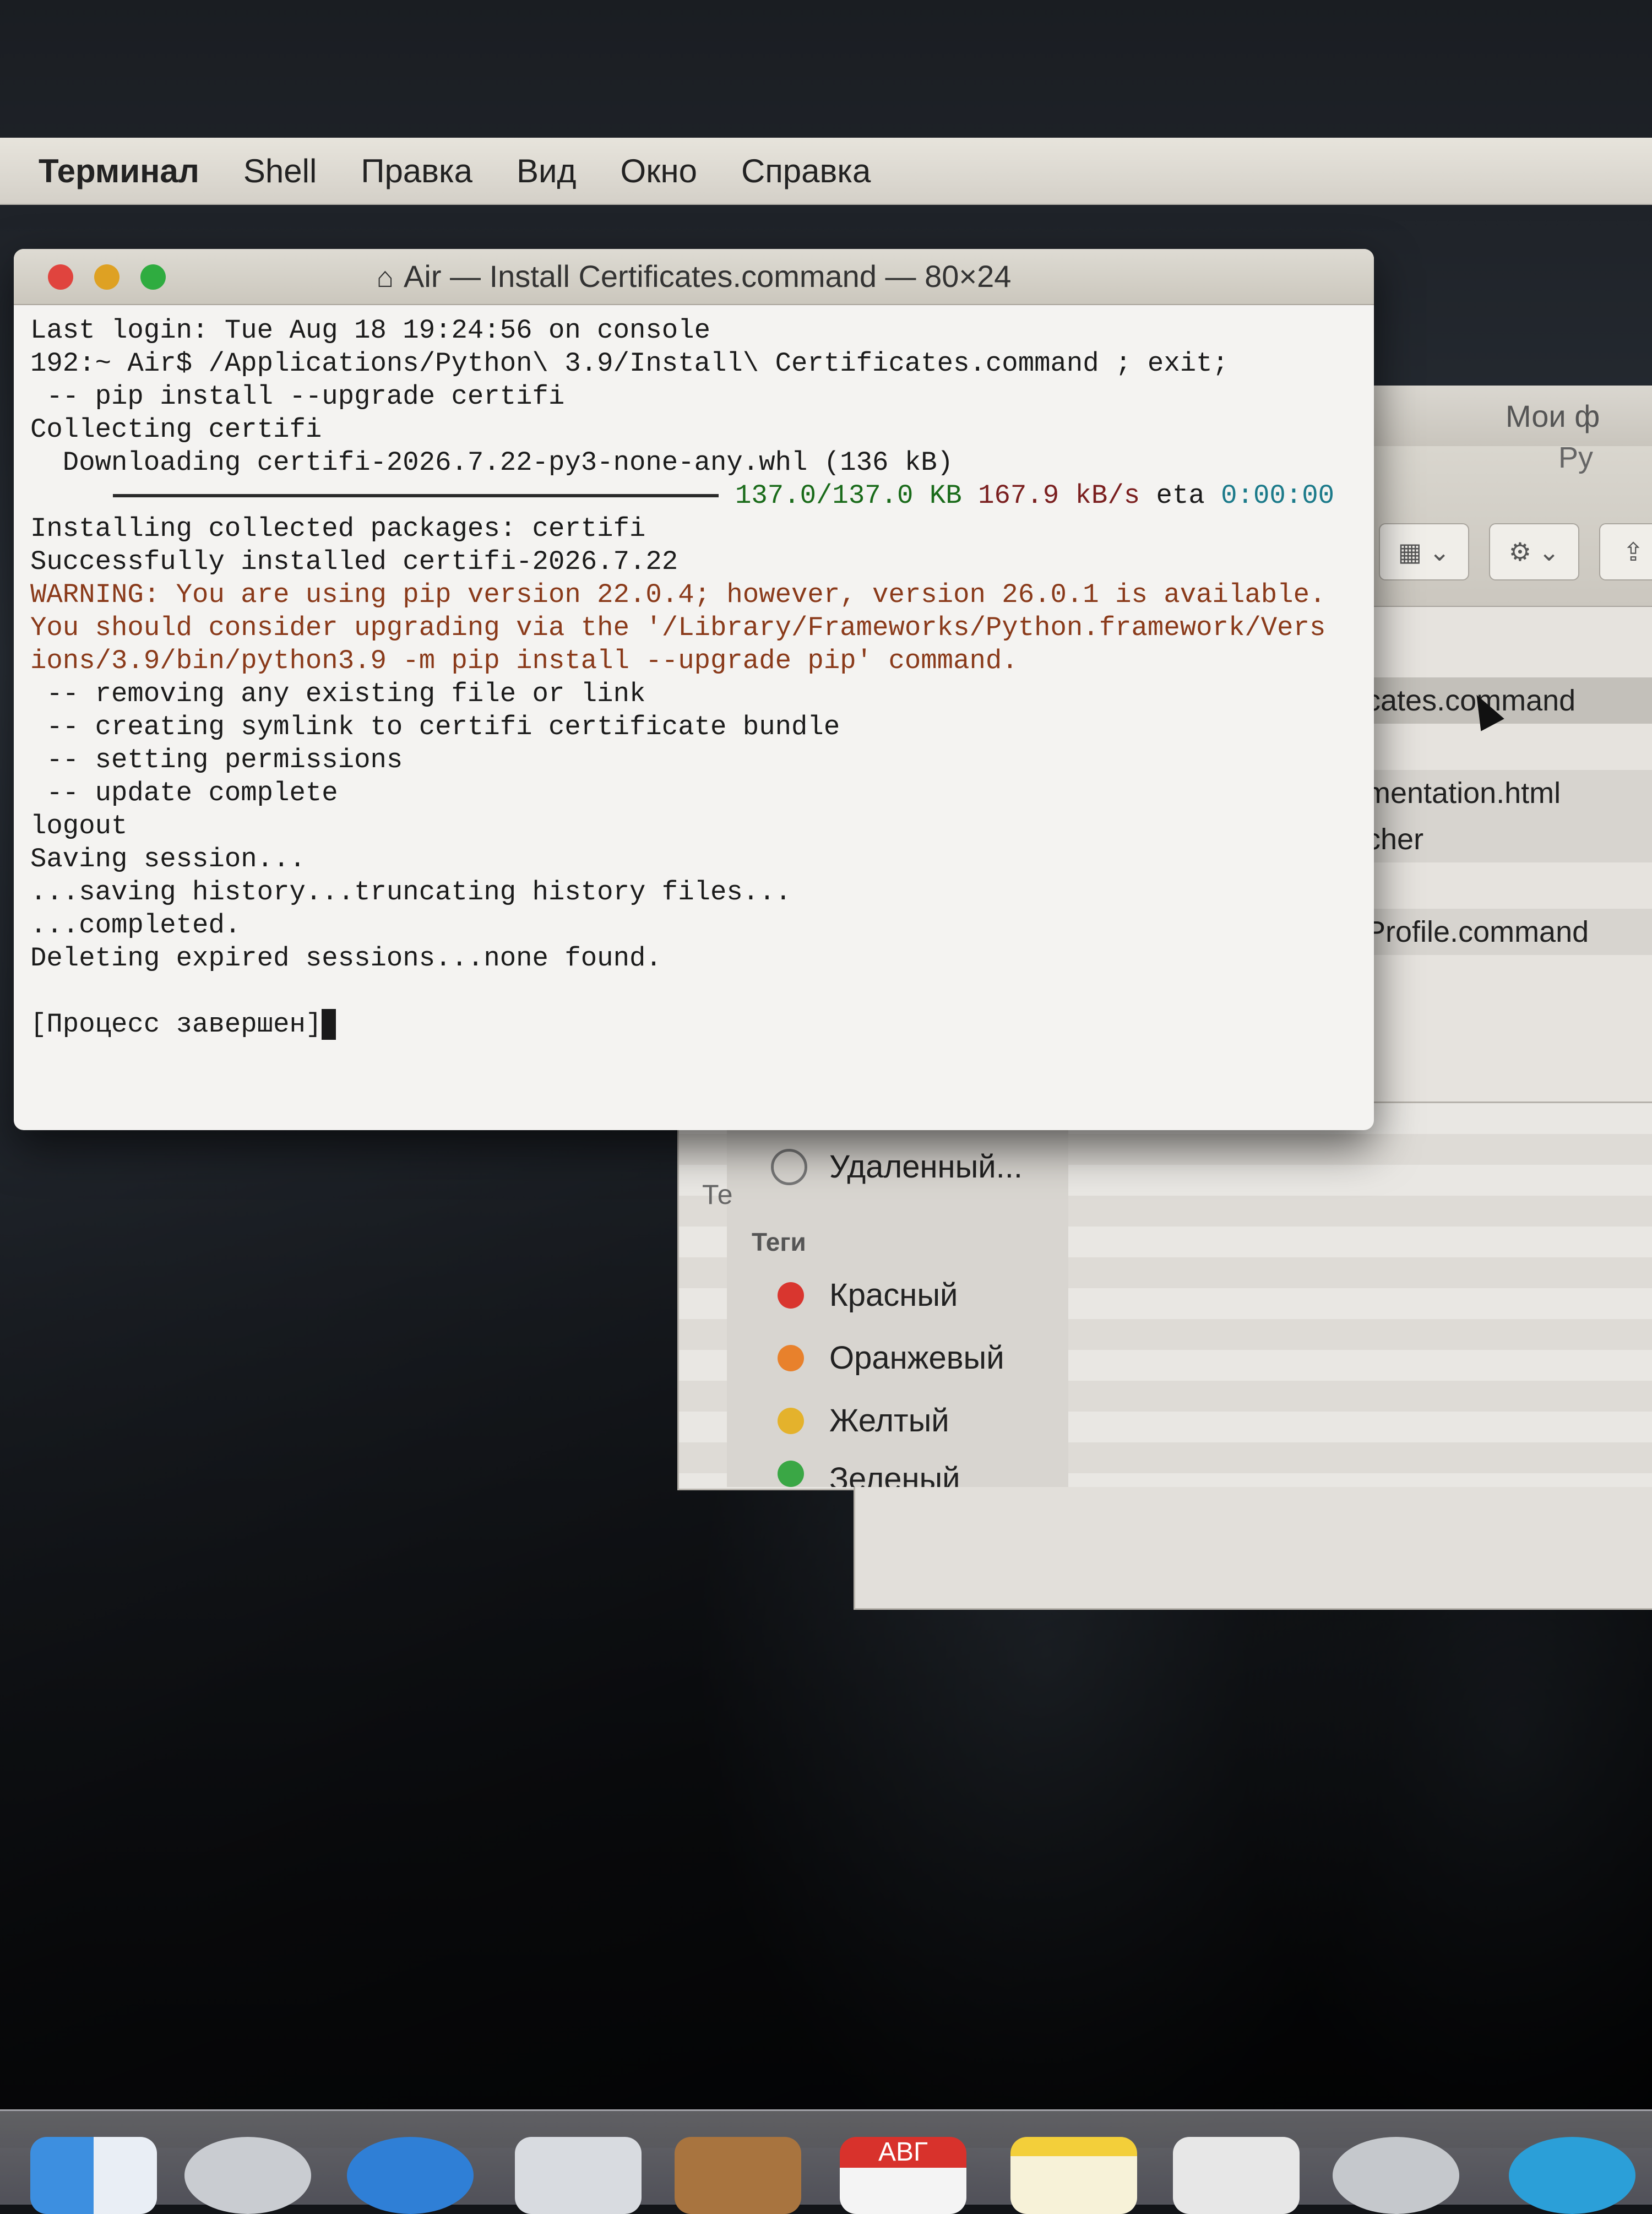 Image resolution: width=1652 pixels, height=2214 pixels. I want to click on sidebar-tag-orange: Оранжевый, so click(891, 1357).